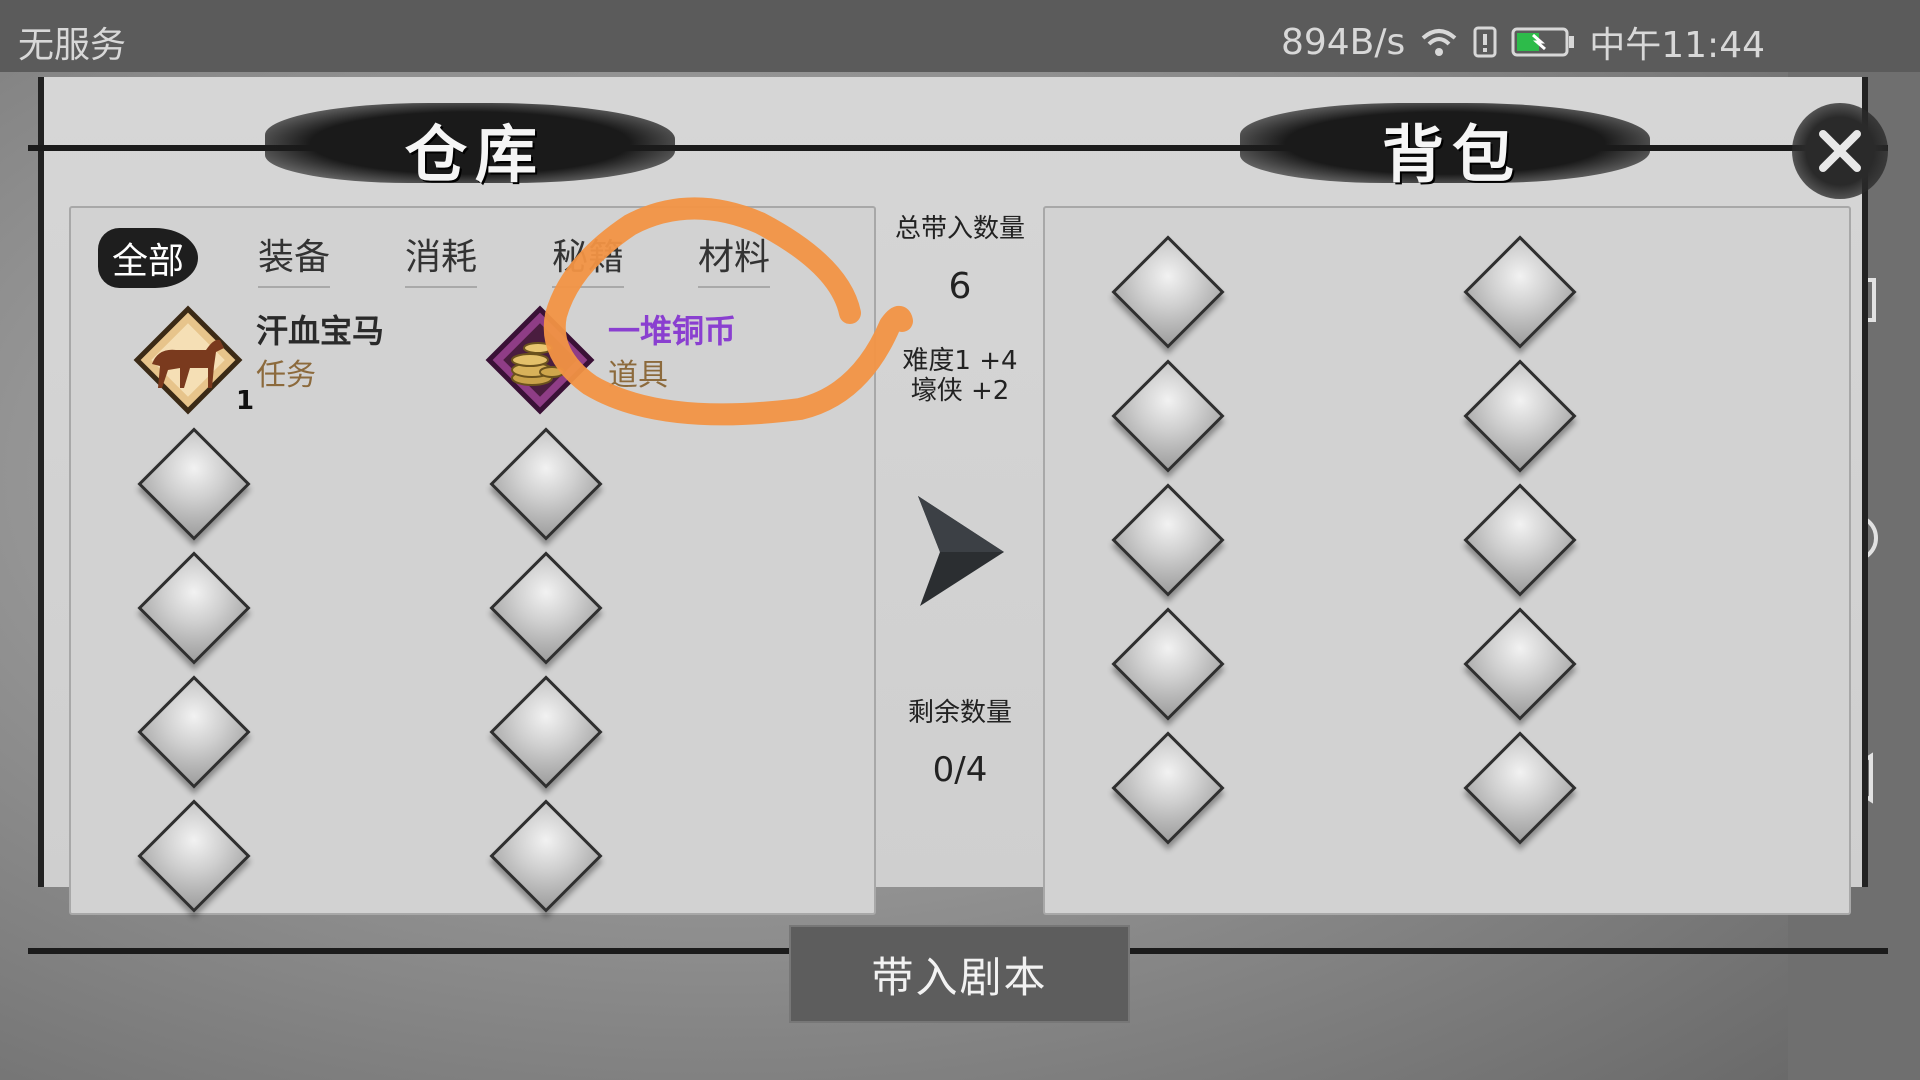 The image size is (1920, 1080). I want to click on status-right: 894B/s 中午11:44, so click(1523, 42).